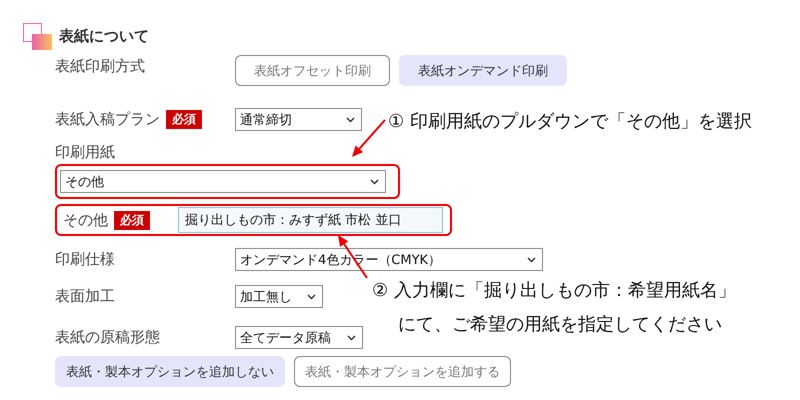 This screenshot has width=800, height=400. What do you see at coordinates (85, 259) in the screenshot?
I see `field-label: 印刷仕様` at bounding box center [85, 259].